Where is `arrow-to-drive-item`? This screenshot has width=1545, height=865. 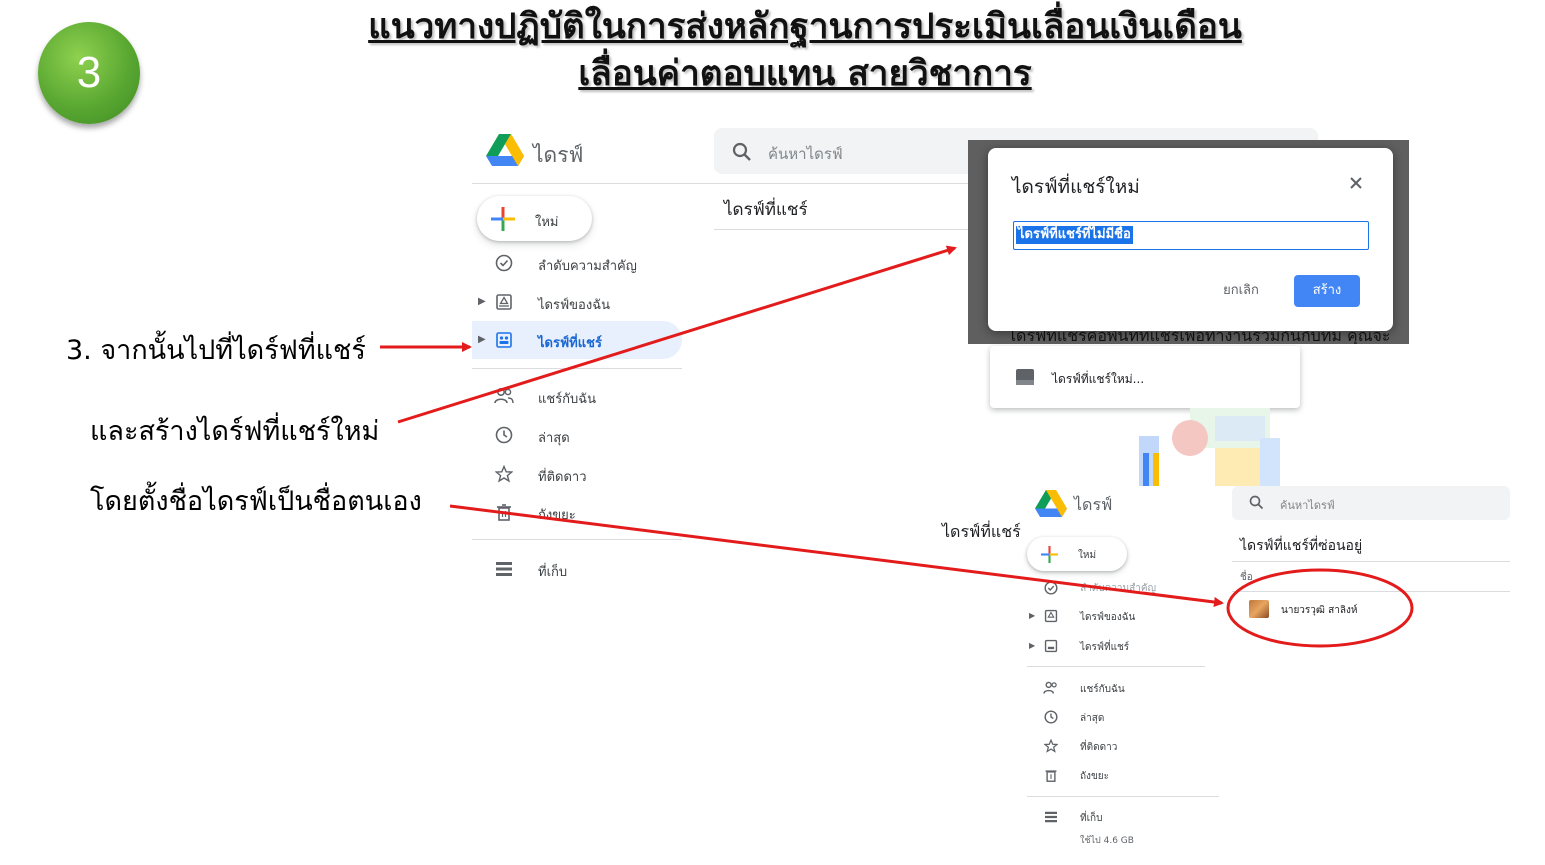
arrow-to-drive-item is located at coordinates (836, 555).